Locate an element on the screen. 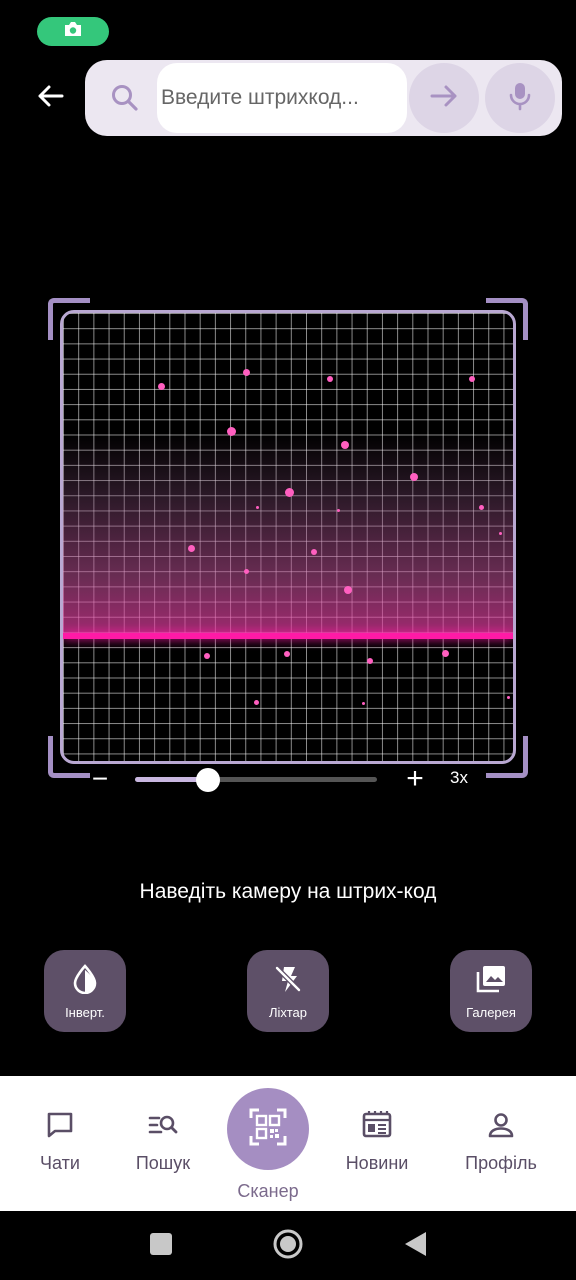 The height and width of the screenshot is (1280, 576). search-icon is located at coordinates (125, 98).